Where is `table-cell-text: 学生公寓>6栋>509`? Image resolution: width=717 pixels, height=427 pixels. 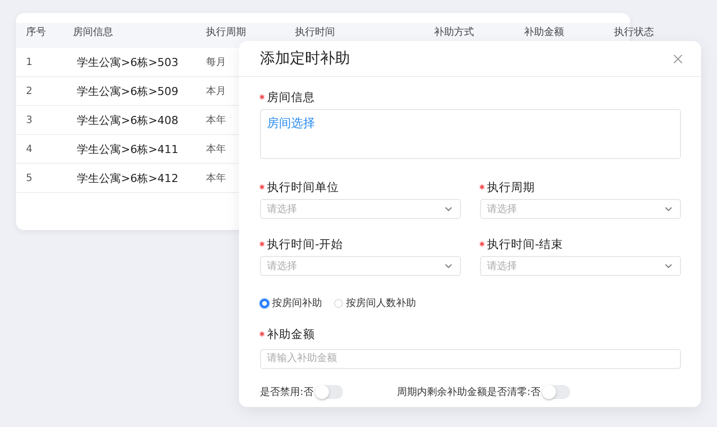 table-cell-text: 学生公寓>6栋>509 is located at coordinates (127, 91).